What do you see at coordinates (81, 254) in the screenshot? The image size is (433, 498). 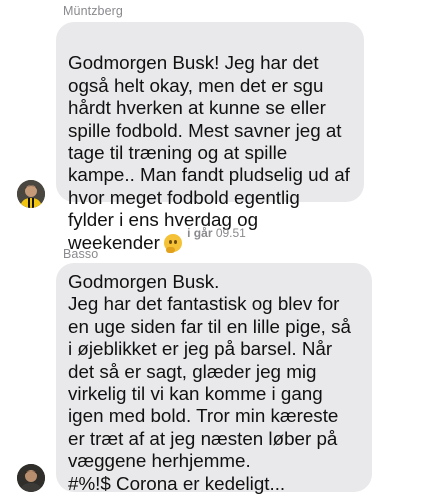 I see `sender-name: Basso` at bounding box center [81, 254].